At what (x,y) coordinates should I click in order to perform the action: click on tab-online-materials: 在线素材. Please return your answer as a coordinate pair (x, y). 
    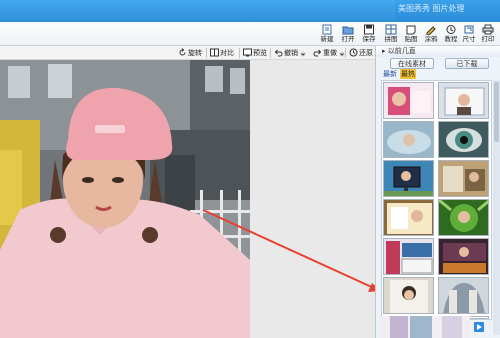
    Looking at the image, I should click on (412, 63).